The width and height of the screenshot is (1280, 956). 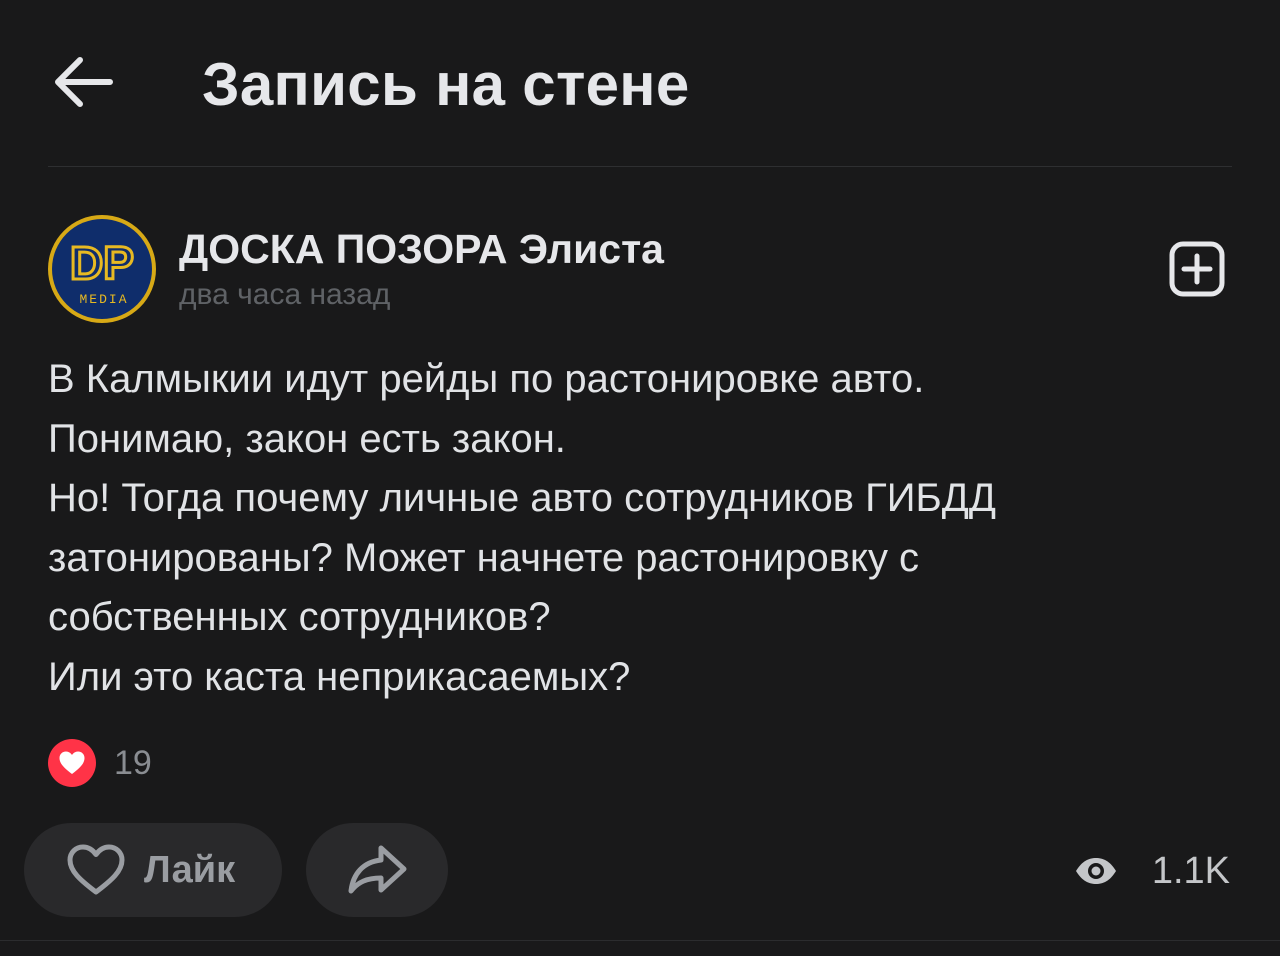 What do you see at coordinates (640, 166) in the screenshot?
I see `header-divider` at bounding box center [640, 166].